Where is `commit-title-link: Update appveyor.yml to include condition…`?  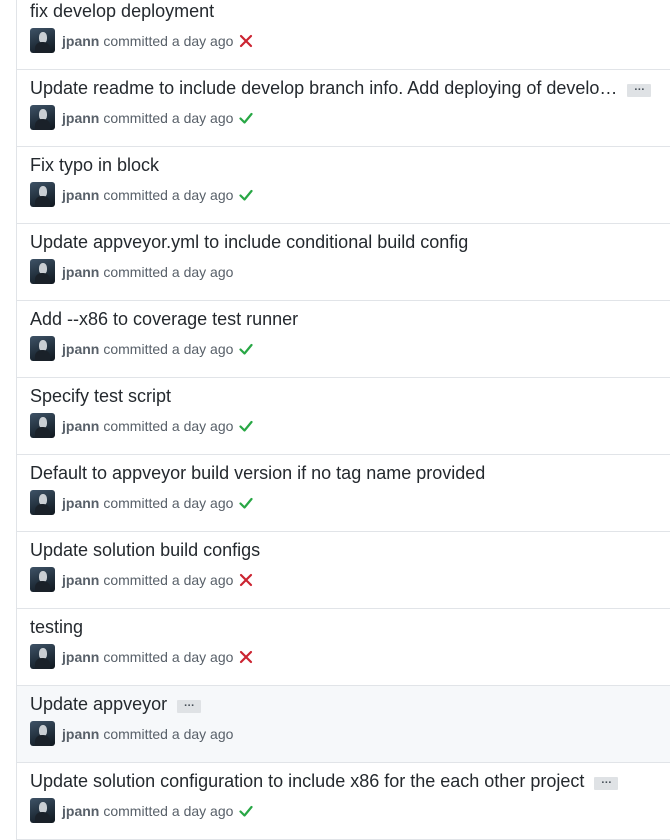
commit-title-link: Update appveyor.yml to include condition… is located at coordinates (249, 242).